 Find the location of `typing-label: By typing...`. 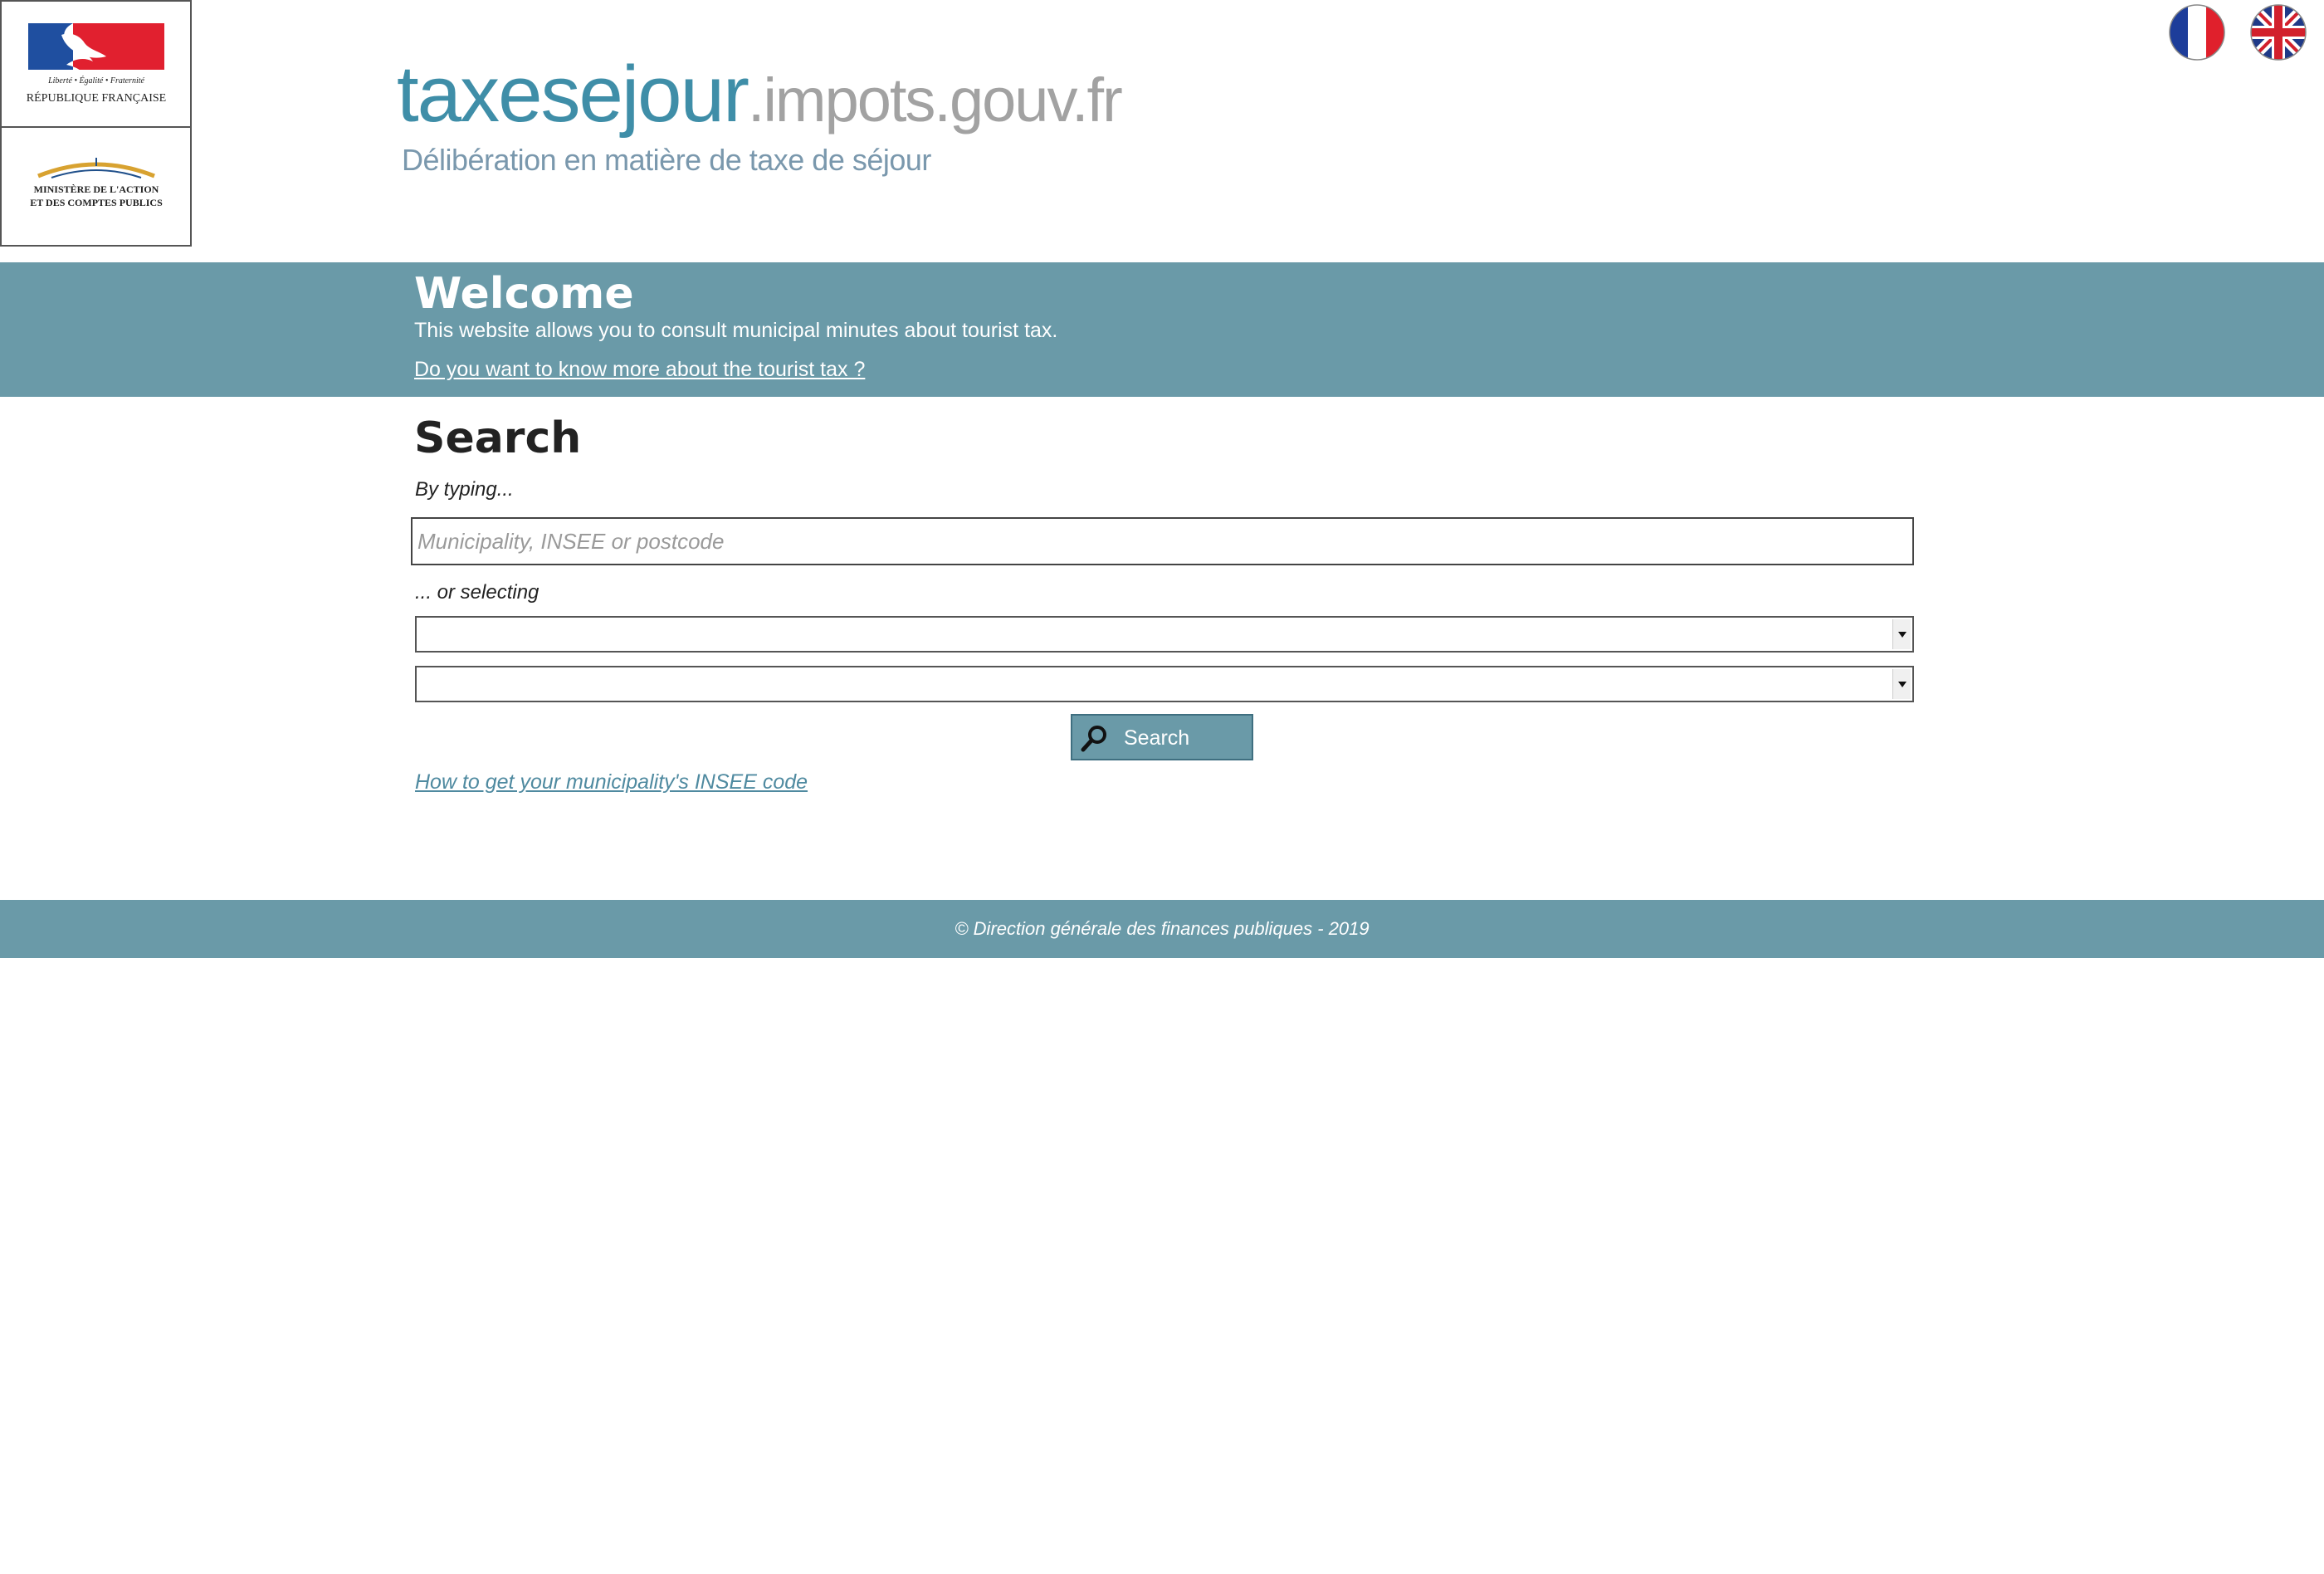

typing-label: By typing... is located at coordinates (465, 489).